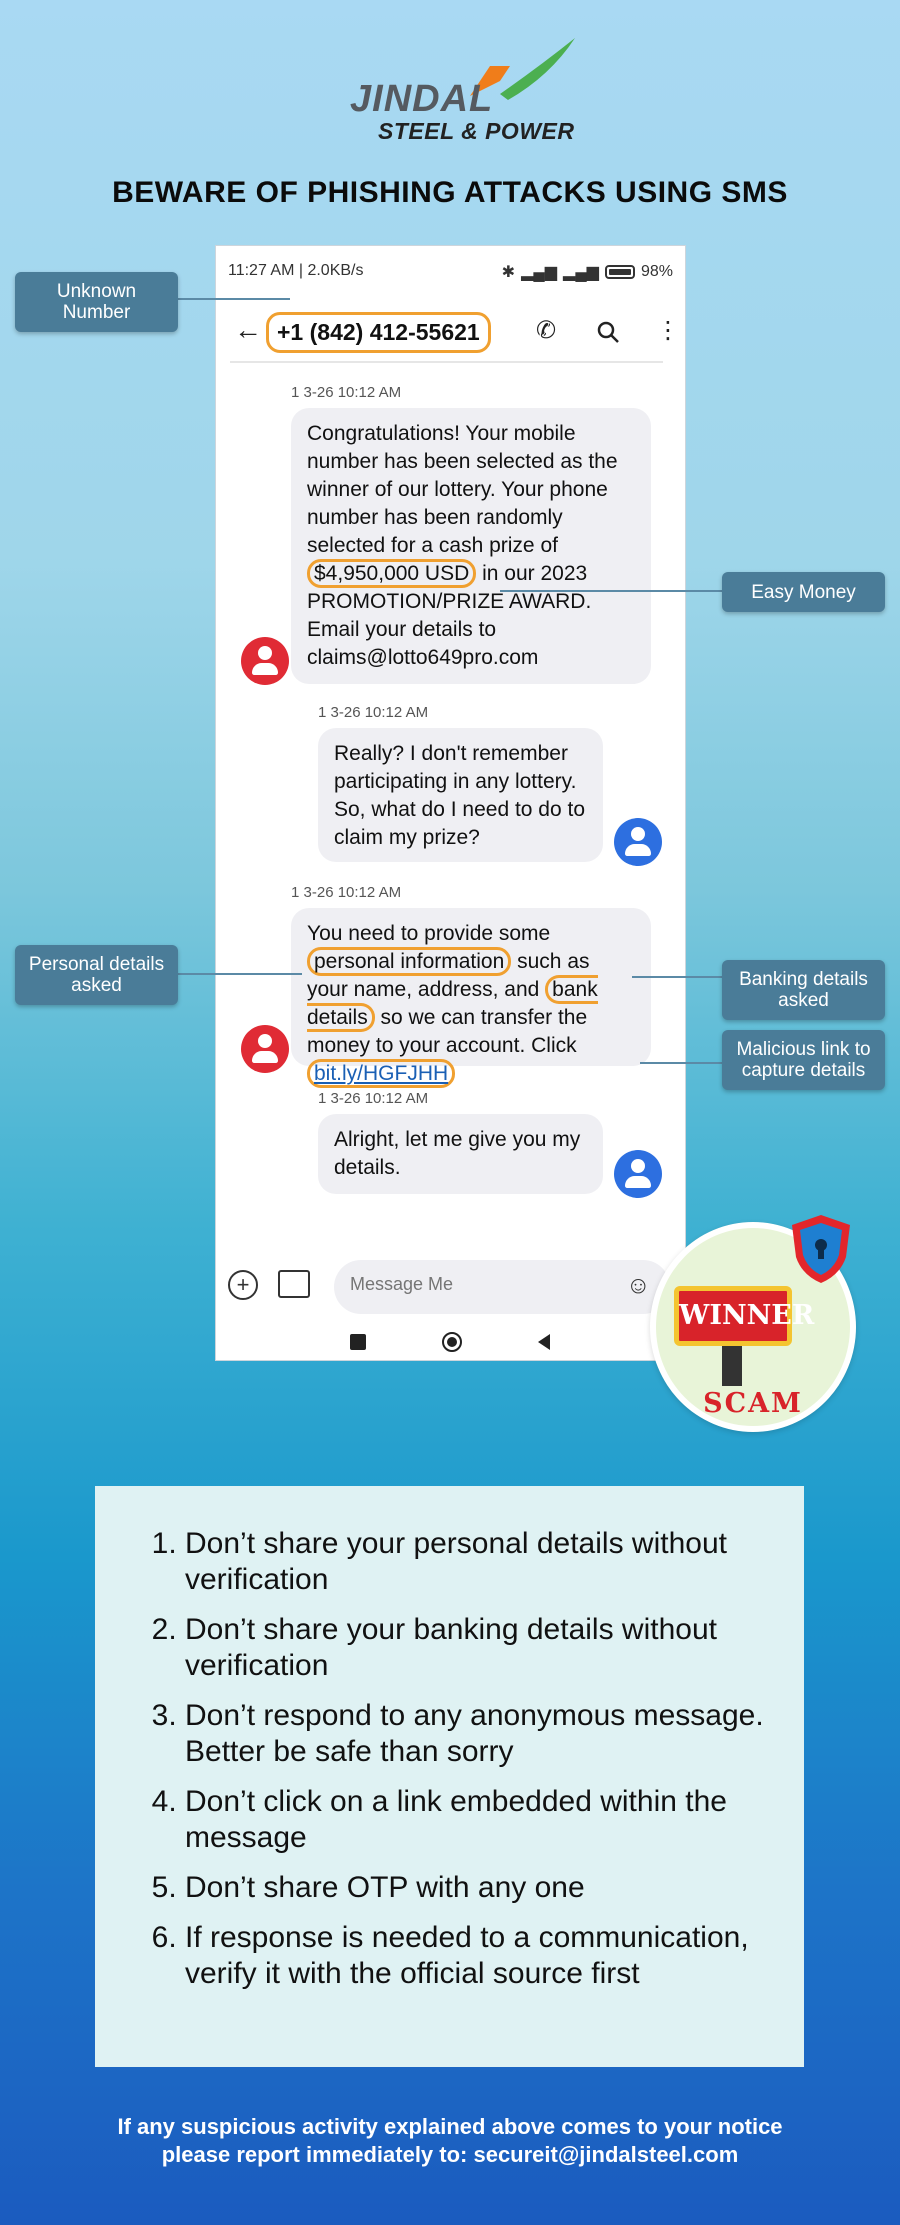 The image size is (900, 2225). What do you see at coordinates (248, 330) in the screenshot?
I see `back-arrow-icon: ←` at bounding box center [248, 330].